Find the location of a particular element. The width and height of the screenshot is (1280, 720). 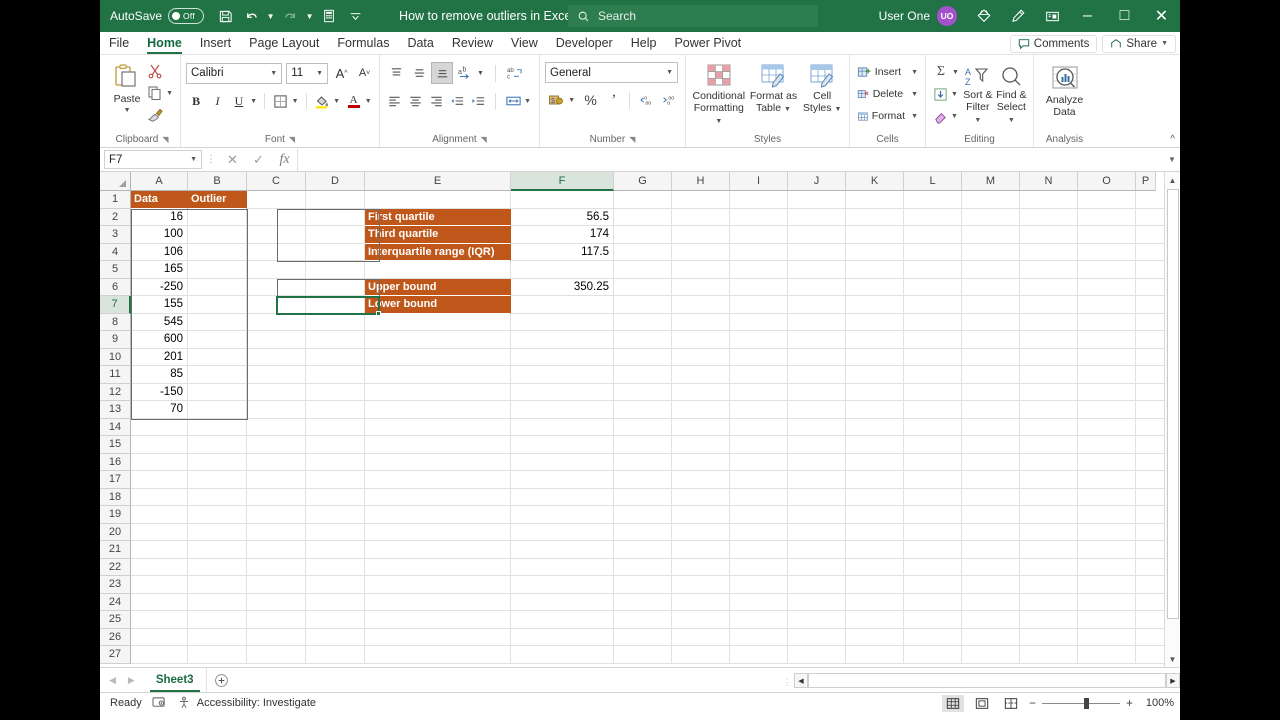

cell-A1: Data is located at coordinates (159, 200).